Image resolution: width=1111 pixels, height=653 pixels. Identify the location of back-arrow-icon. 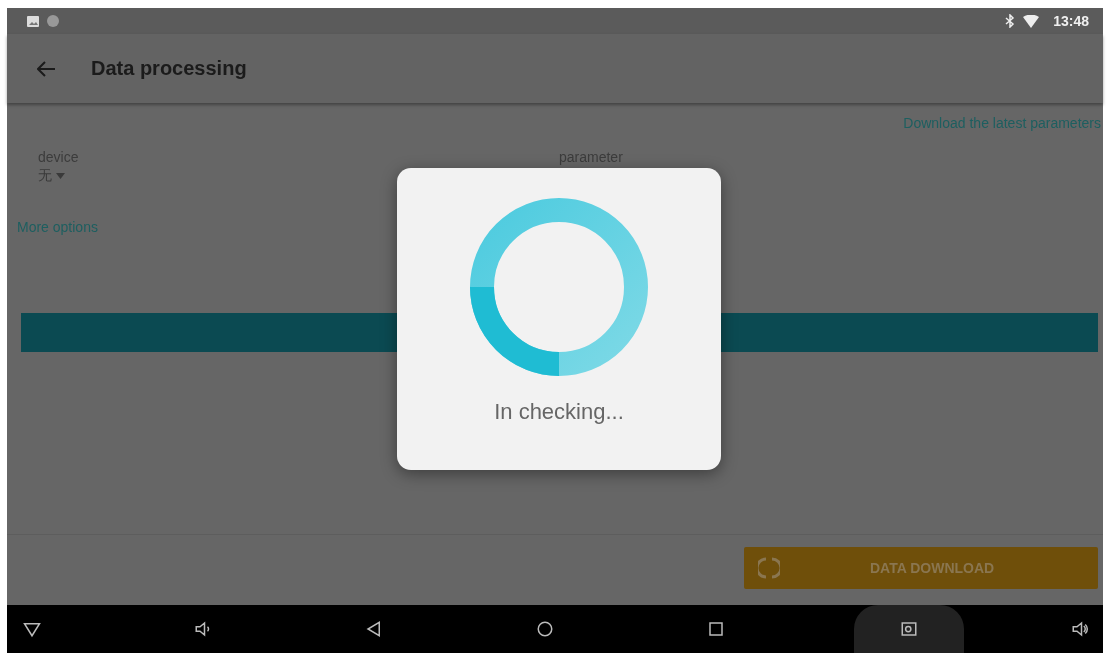
(46, 68).